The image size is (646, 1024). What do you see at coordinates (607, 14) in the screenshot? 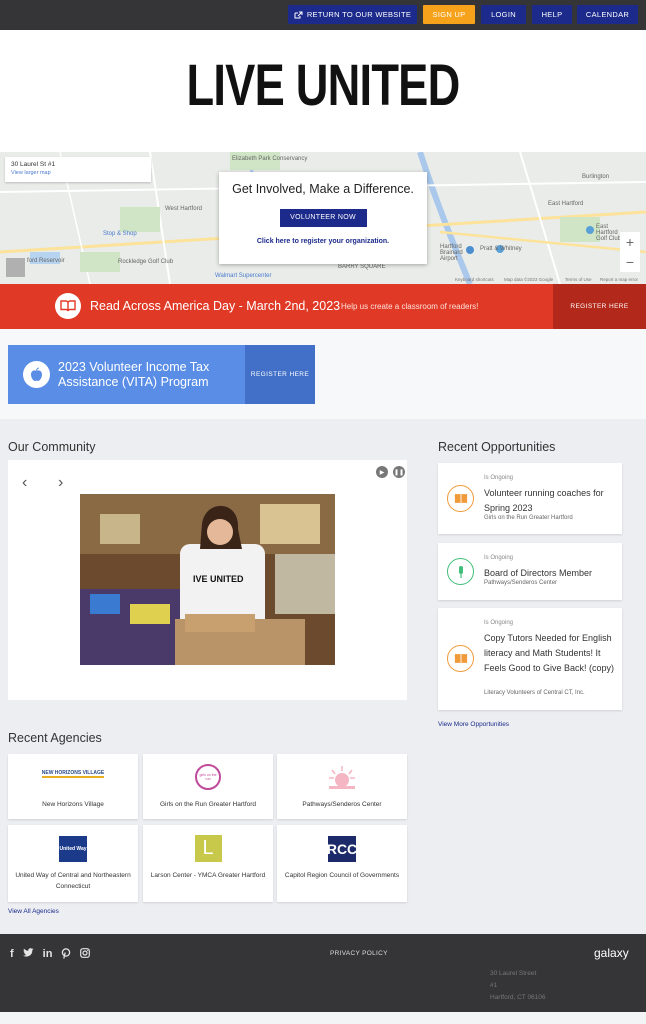
I see `calendar-button: CALENDAR` at bounding box center [607, 14].